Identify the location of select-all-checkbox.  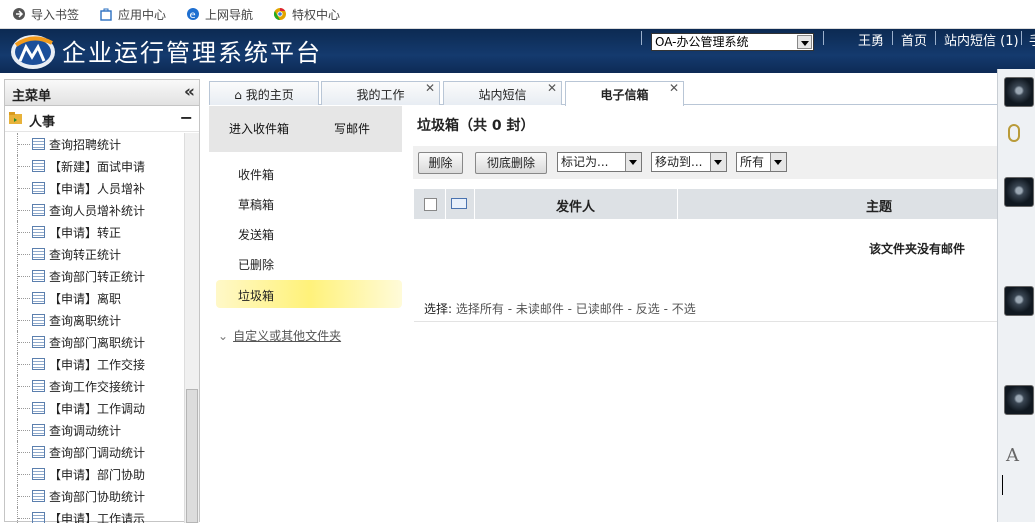
(430, 204).